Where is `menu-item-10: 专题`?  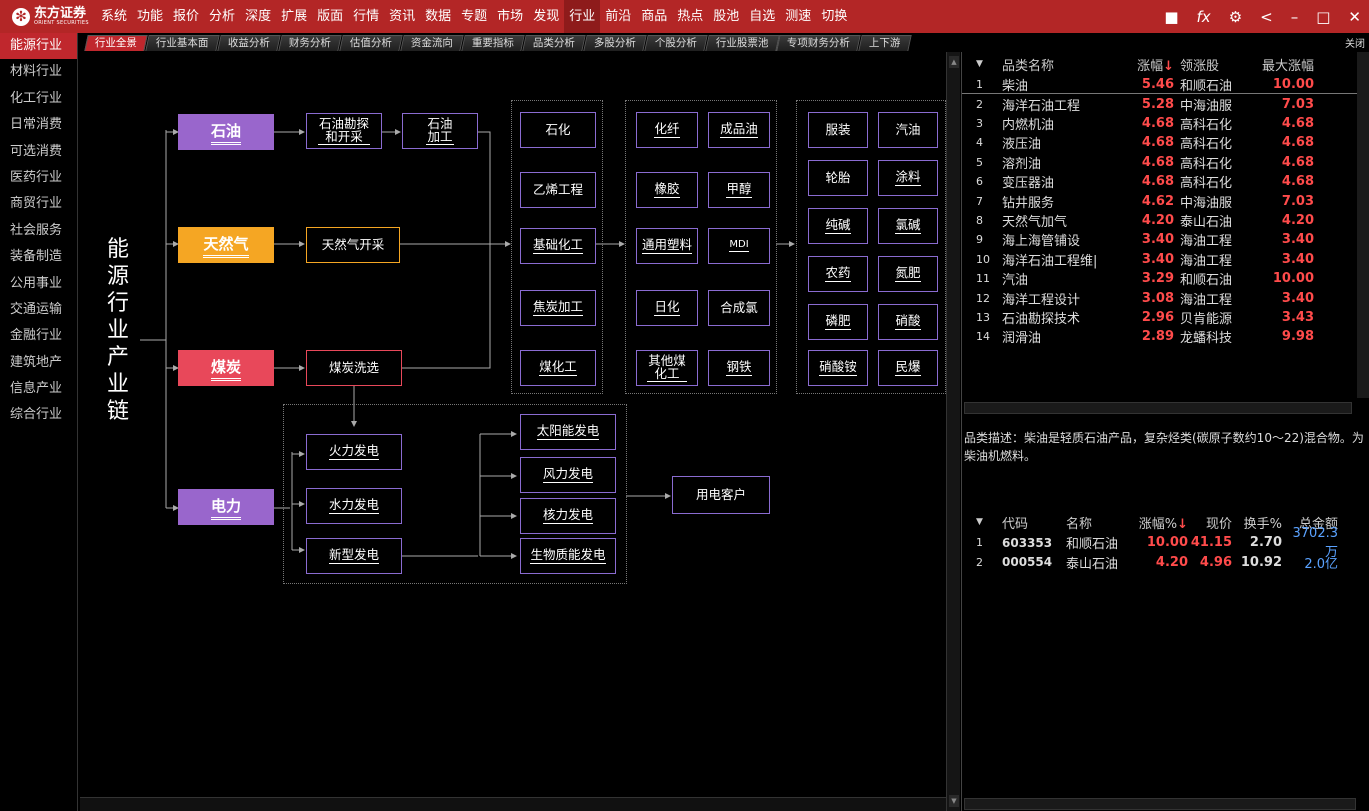
menu-item-10: 专题 is located at coordinates (474, 16).